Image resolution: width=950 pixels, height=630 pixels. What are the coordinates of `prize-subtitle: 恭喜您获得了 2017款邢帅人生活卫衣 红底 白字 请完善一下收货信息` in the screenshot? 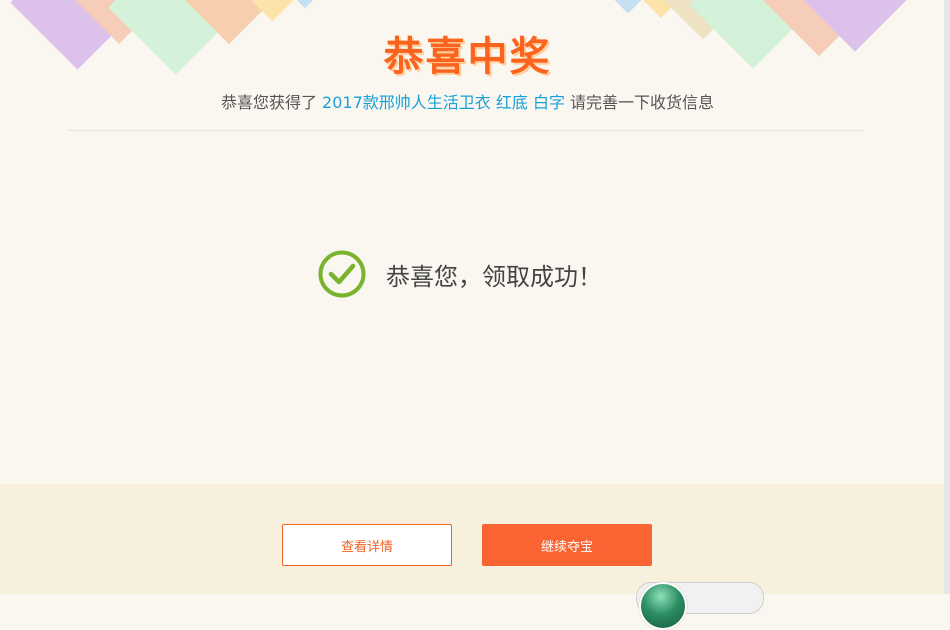 It's located at (467, 101).